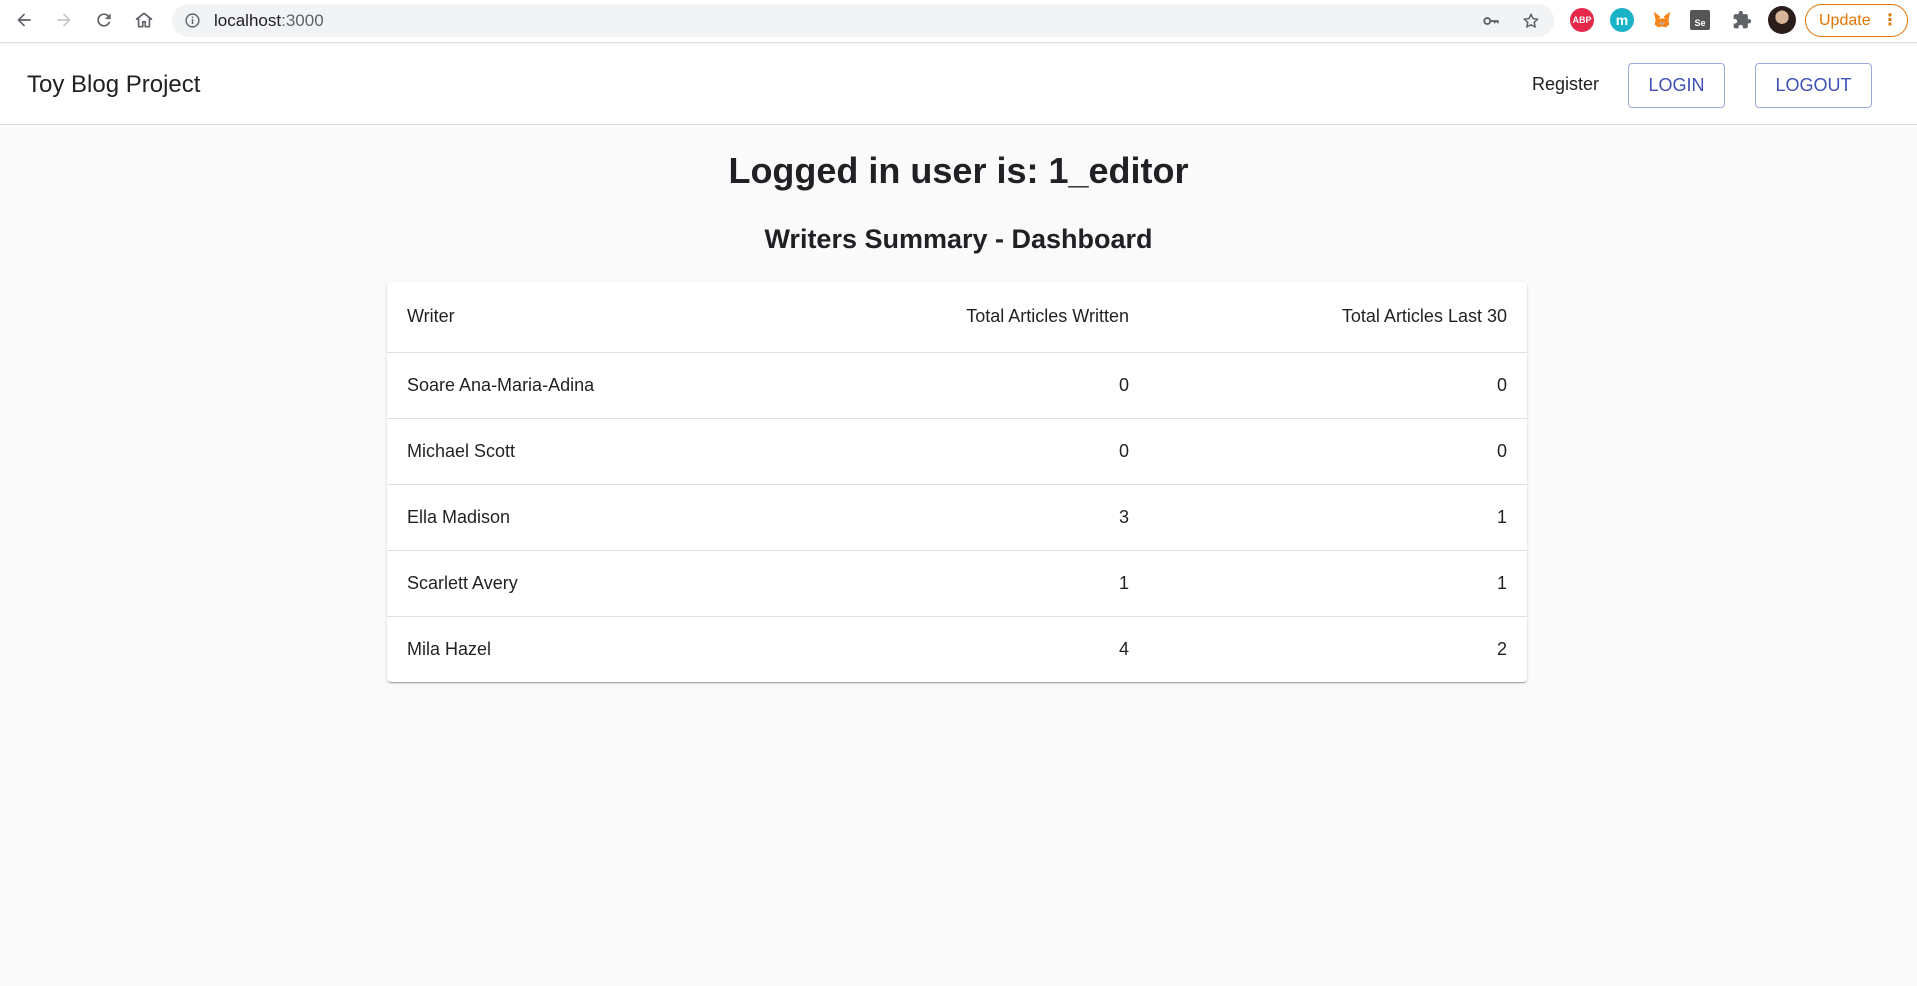 This screenshot has height=986, width=1917. I want to click on url-port: :3000, so click(302, 20).